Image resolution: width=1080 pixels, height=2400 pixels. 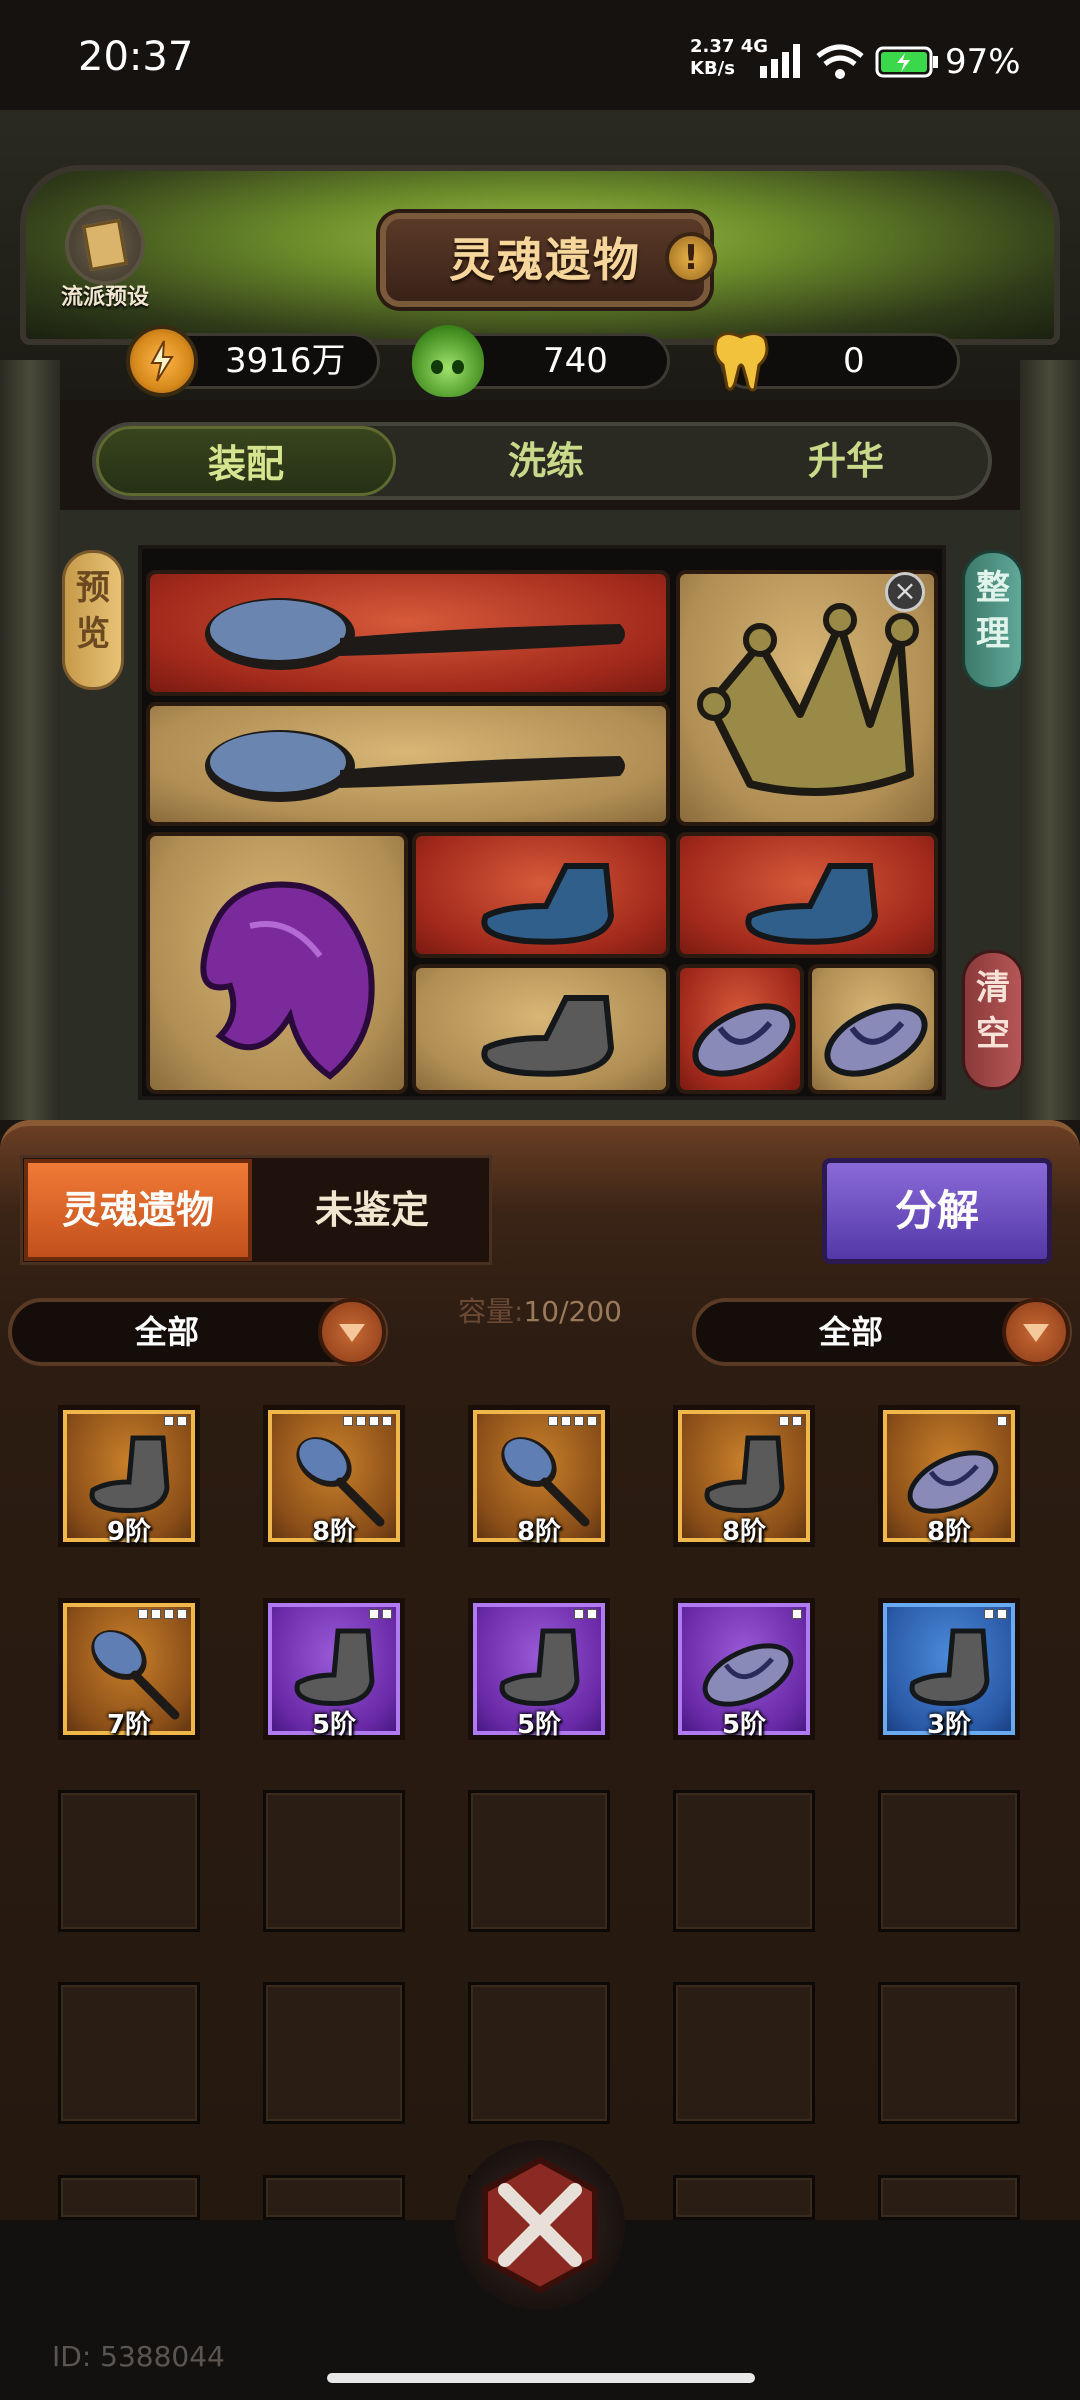 I want to click on item-tier: 7阶, so click(x=129, y=1725).